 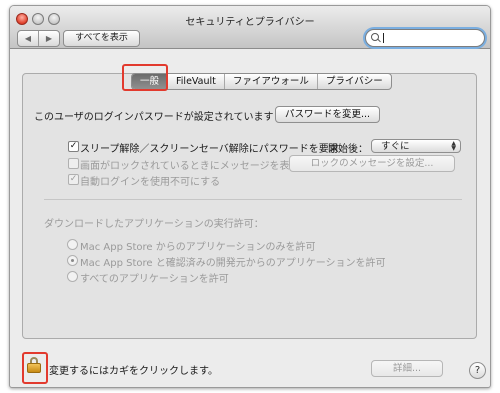 What do you see at coordinates (383, 38) in the screenshot?
I see `text-cursor` at bounding box center [383, 38].